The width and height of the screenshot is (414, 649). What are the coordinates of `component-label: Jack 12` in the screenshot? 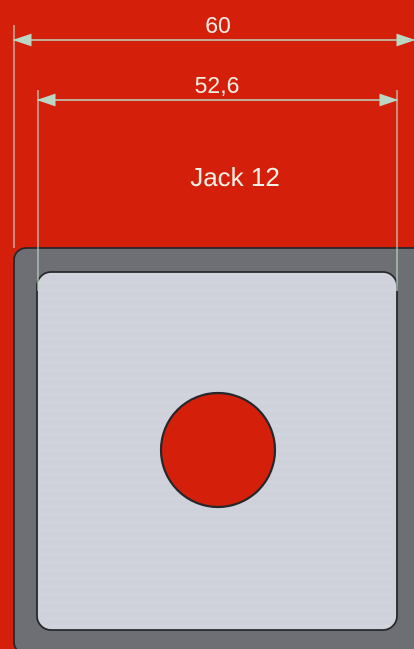 It's located at (235, 177).